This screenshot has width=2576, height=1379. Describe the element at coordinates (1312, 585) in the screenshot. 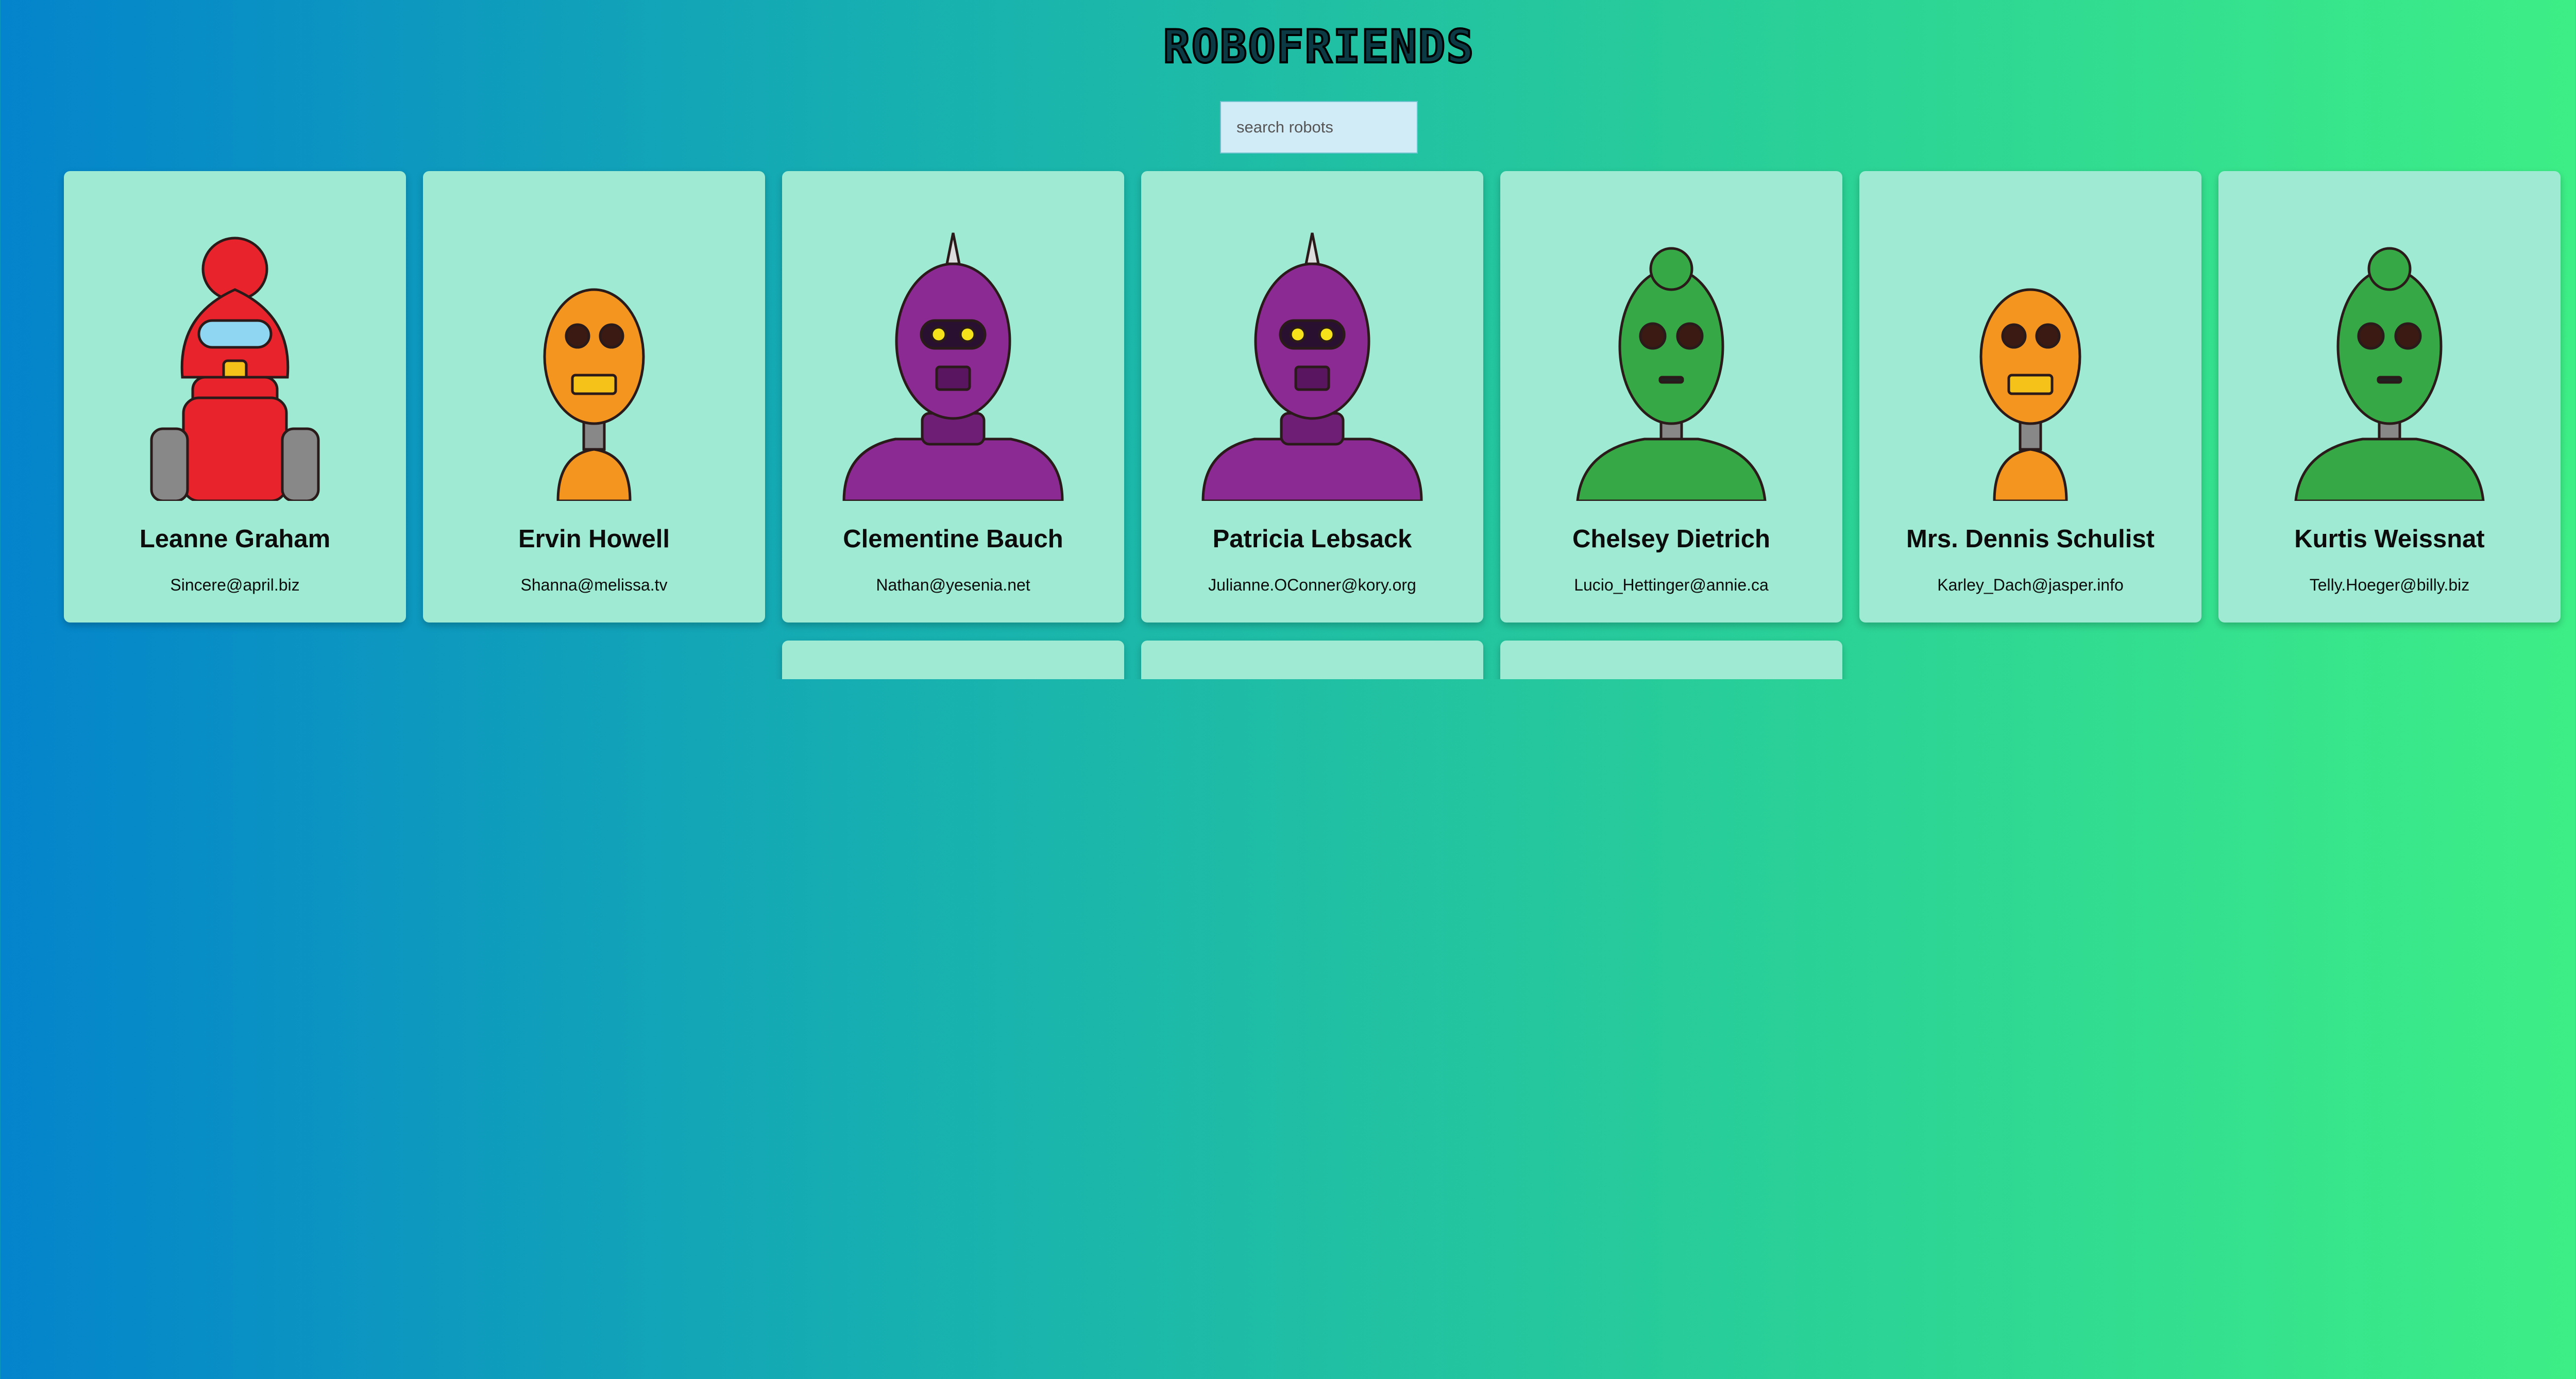

I see `card-email: Julianne.OConner@kory.org` at that location.